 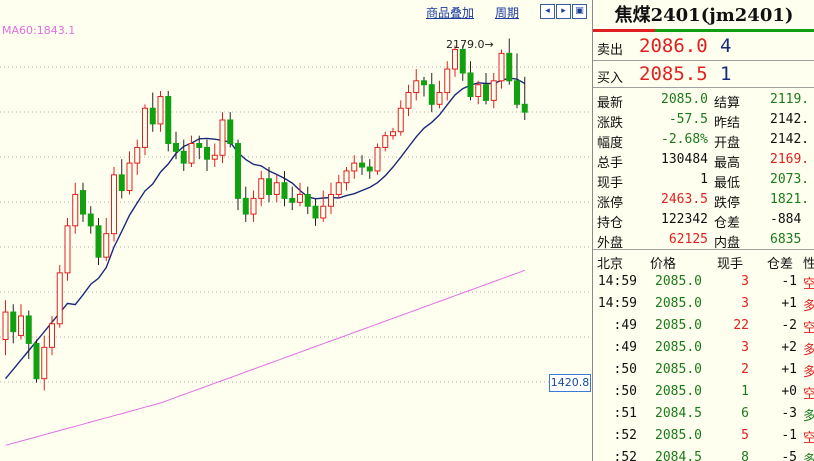 I want to click on stats-row: 涨跌 -57.5 昨结 2142., so click(x=703, y=120).